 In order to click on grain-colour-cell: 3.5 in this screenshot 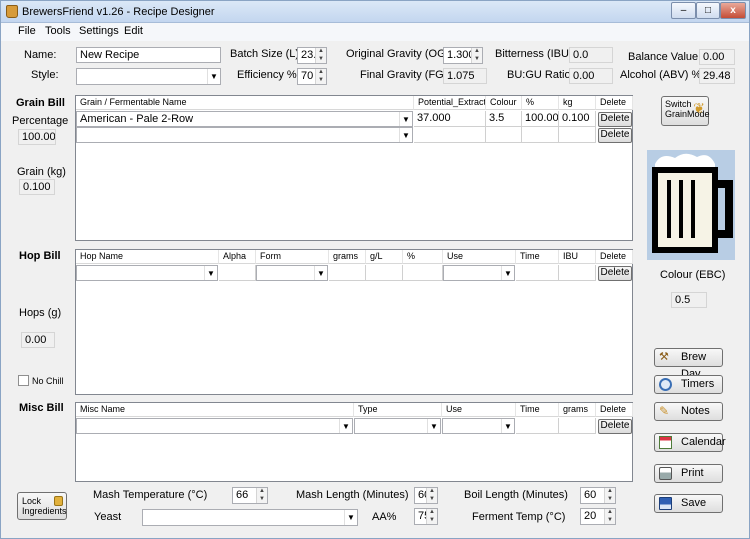, I will do `click(504, 119)`.